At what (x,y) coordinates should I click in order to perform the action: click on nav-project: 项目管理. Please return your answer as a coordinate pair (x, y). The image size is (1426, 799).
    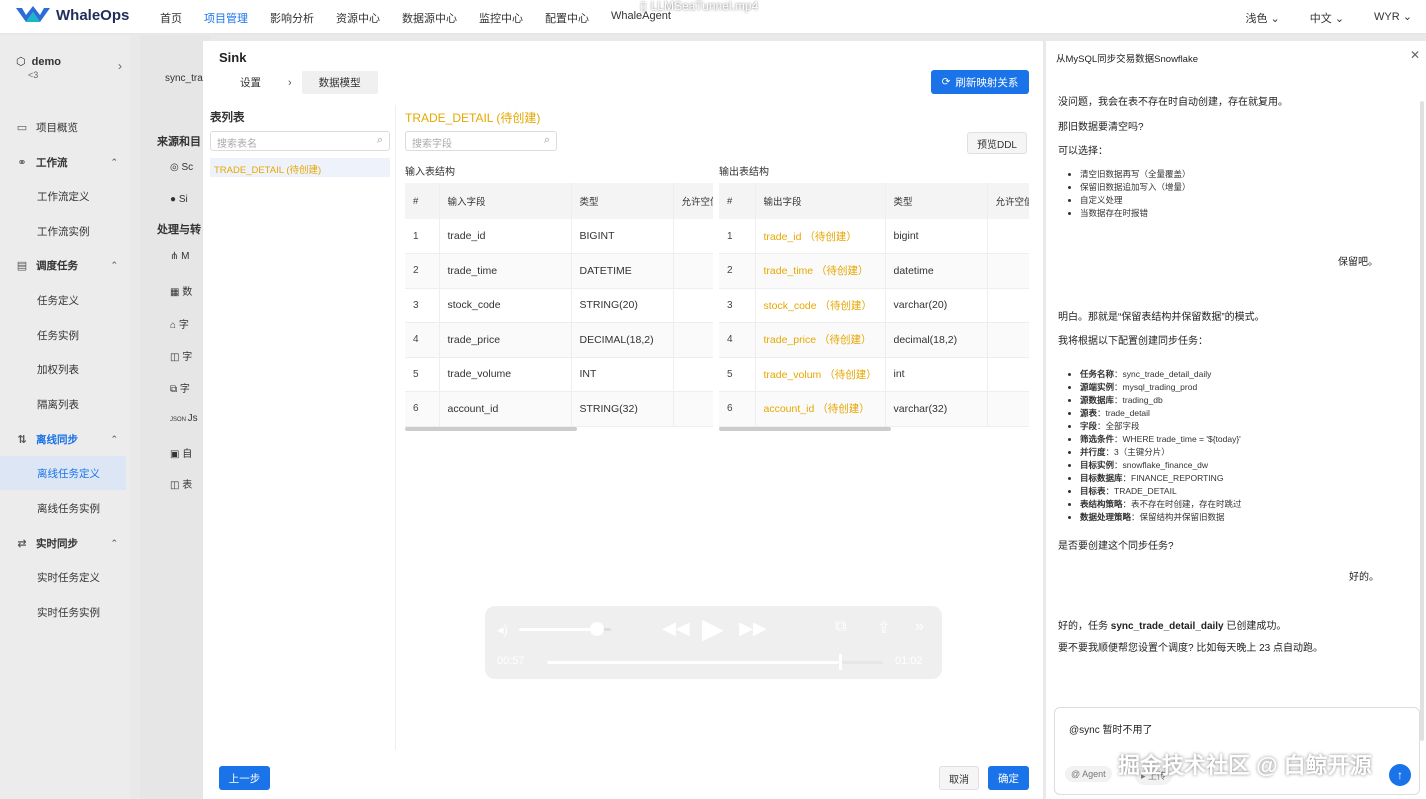
    Looking at the image, I should click on (226, 18).